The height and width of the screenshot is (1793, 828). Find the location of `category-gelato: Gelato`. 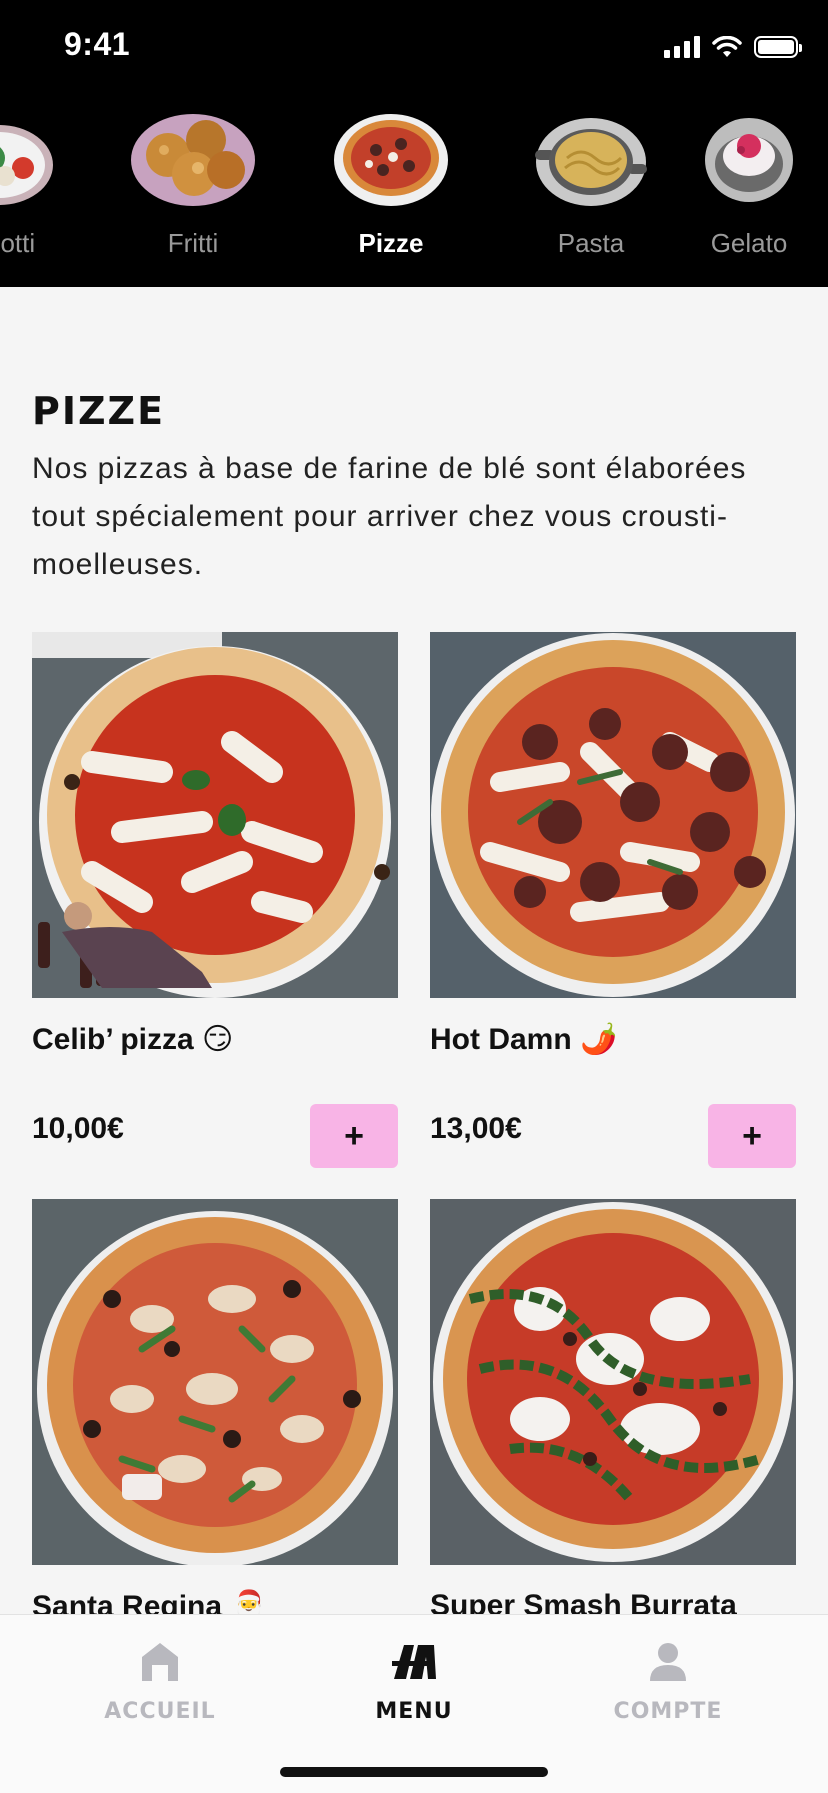

category-gelato: Gelato is located at coordinates (746, 185).